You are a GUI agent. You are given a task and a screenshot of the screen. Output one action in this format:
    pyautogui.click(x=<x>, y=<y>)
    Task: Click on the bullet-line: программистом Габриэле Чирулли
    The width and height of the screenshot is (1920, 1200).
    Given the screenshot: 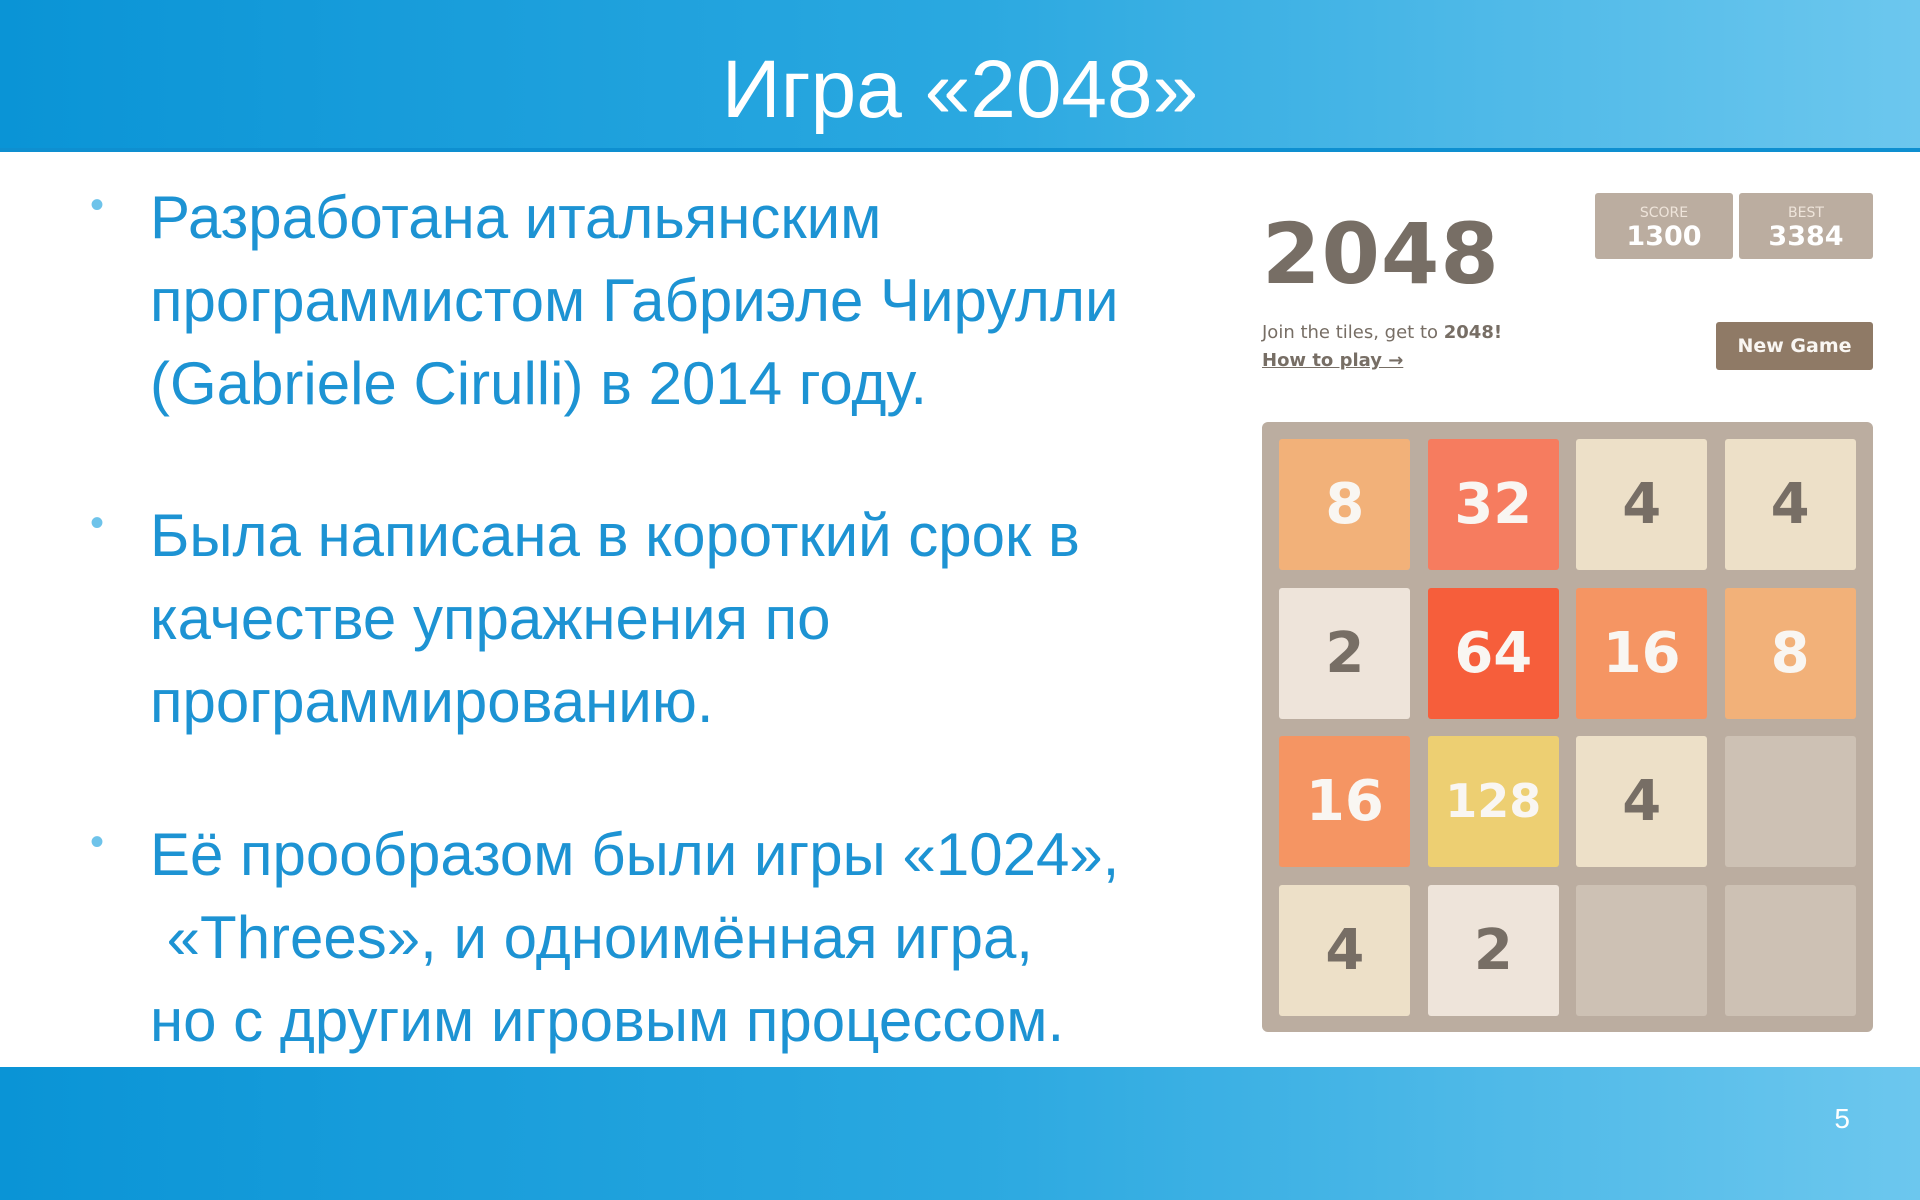 What is the action you would take?
    pyautogui.click(x=634, y=300)
    